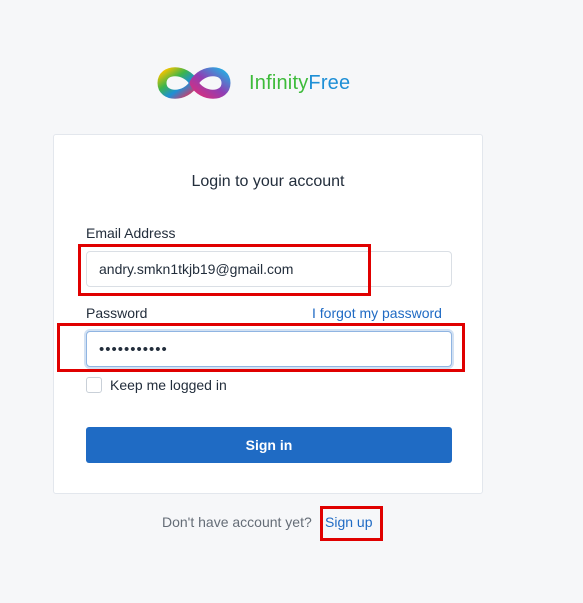 Image resolution: width=583 pixels, height=603 pixels. Describe the element at coordinates (269, 445) in the screenshot. I see `sign-in-button: Sign in` at that location.